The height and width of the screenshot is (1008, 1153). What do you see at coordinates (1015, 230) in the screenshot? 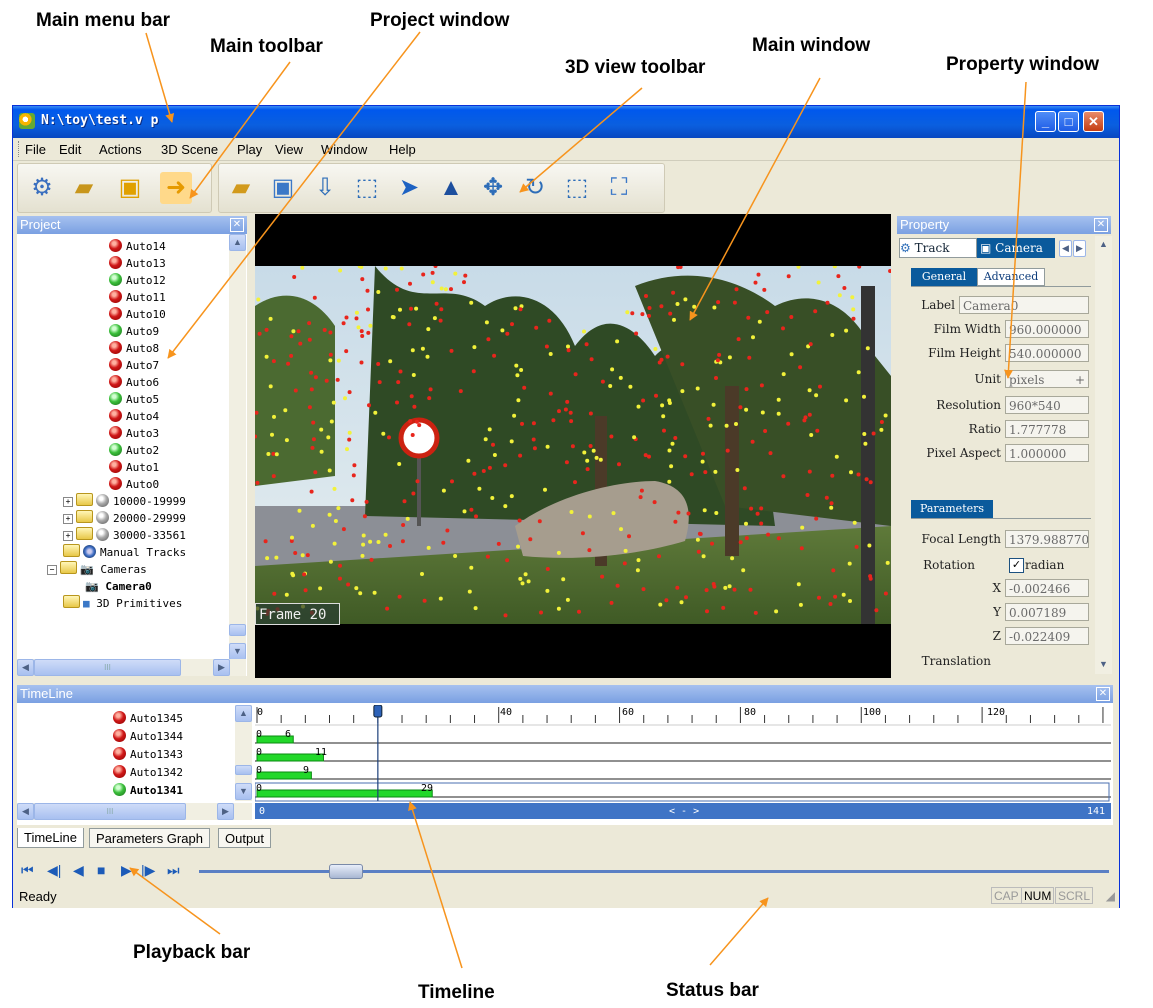
I see `arrow-property-window` at bounding box center [1015, 230].